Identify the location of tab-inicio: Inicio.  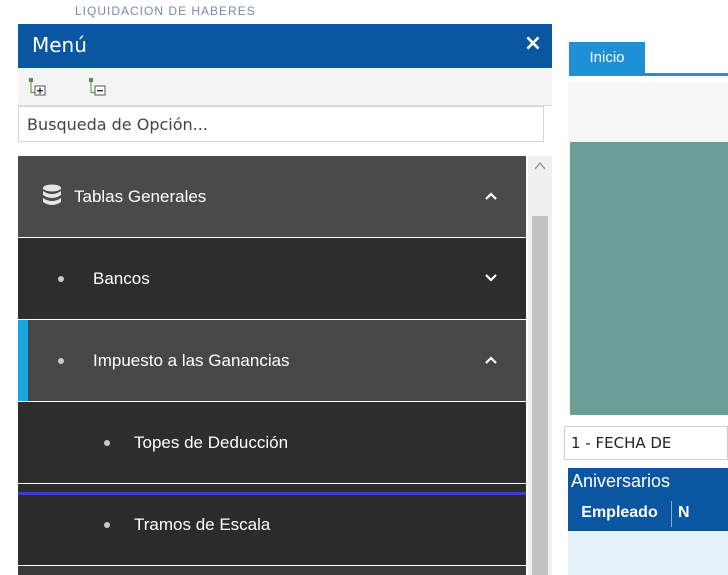
(607, 57).